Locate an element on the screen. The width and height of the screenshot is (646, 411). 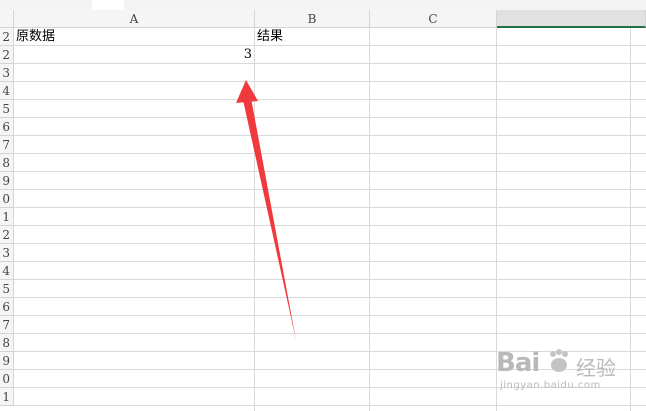
watermark-url: jingyan.baidu.com is located at coordinates (550, 385).